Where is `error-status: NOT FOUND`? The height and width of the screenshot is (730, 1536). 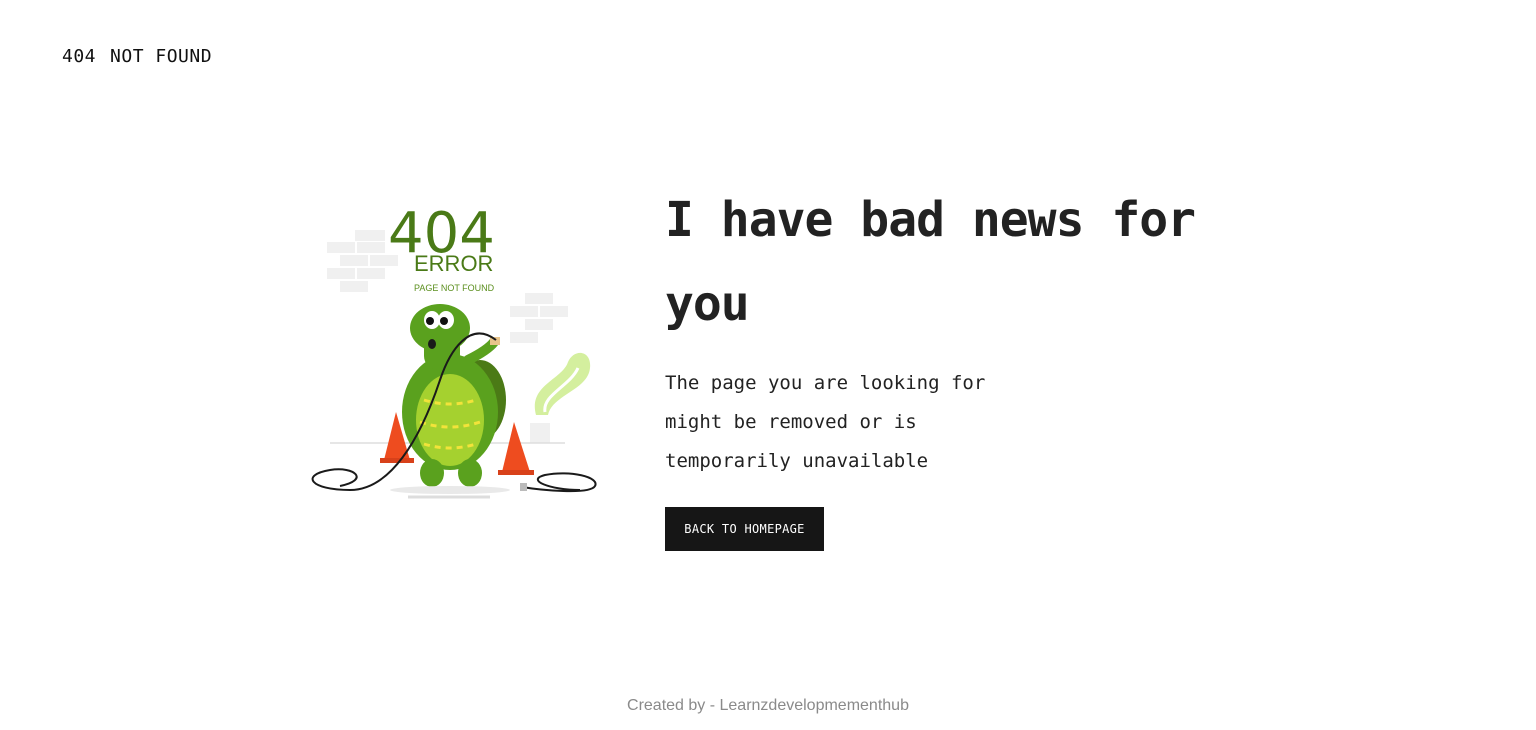 error-status: NOT FOUND is located at coordinates (161, 56).